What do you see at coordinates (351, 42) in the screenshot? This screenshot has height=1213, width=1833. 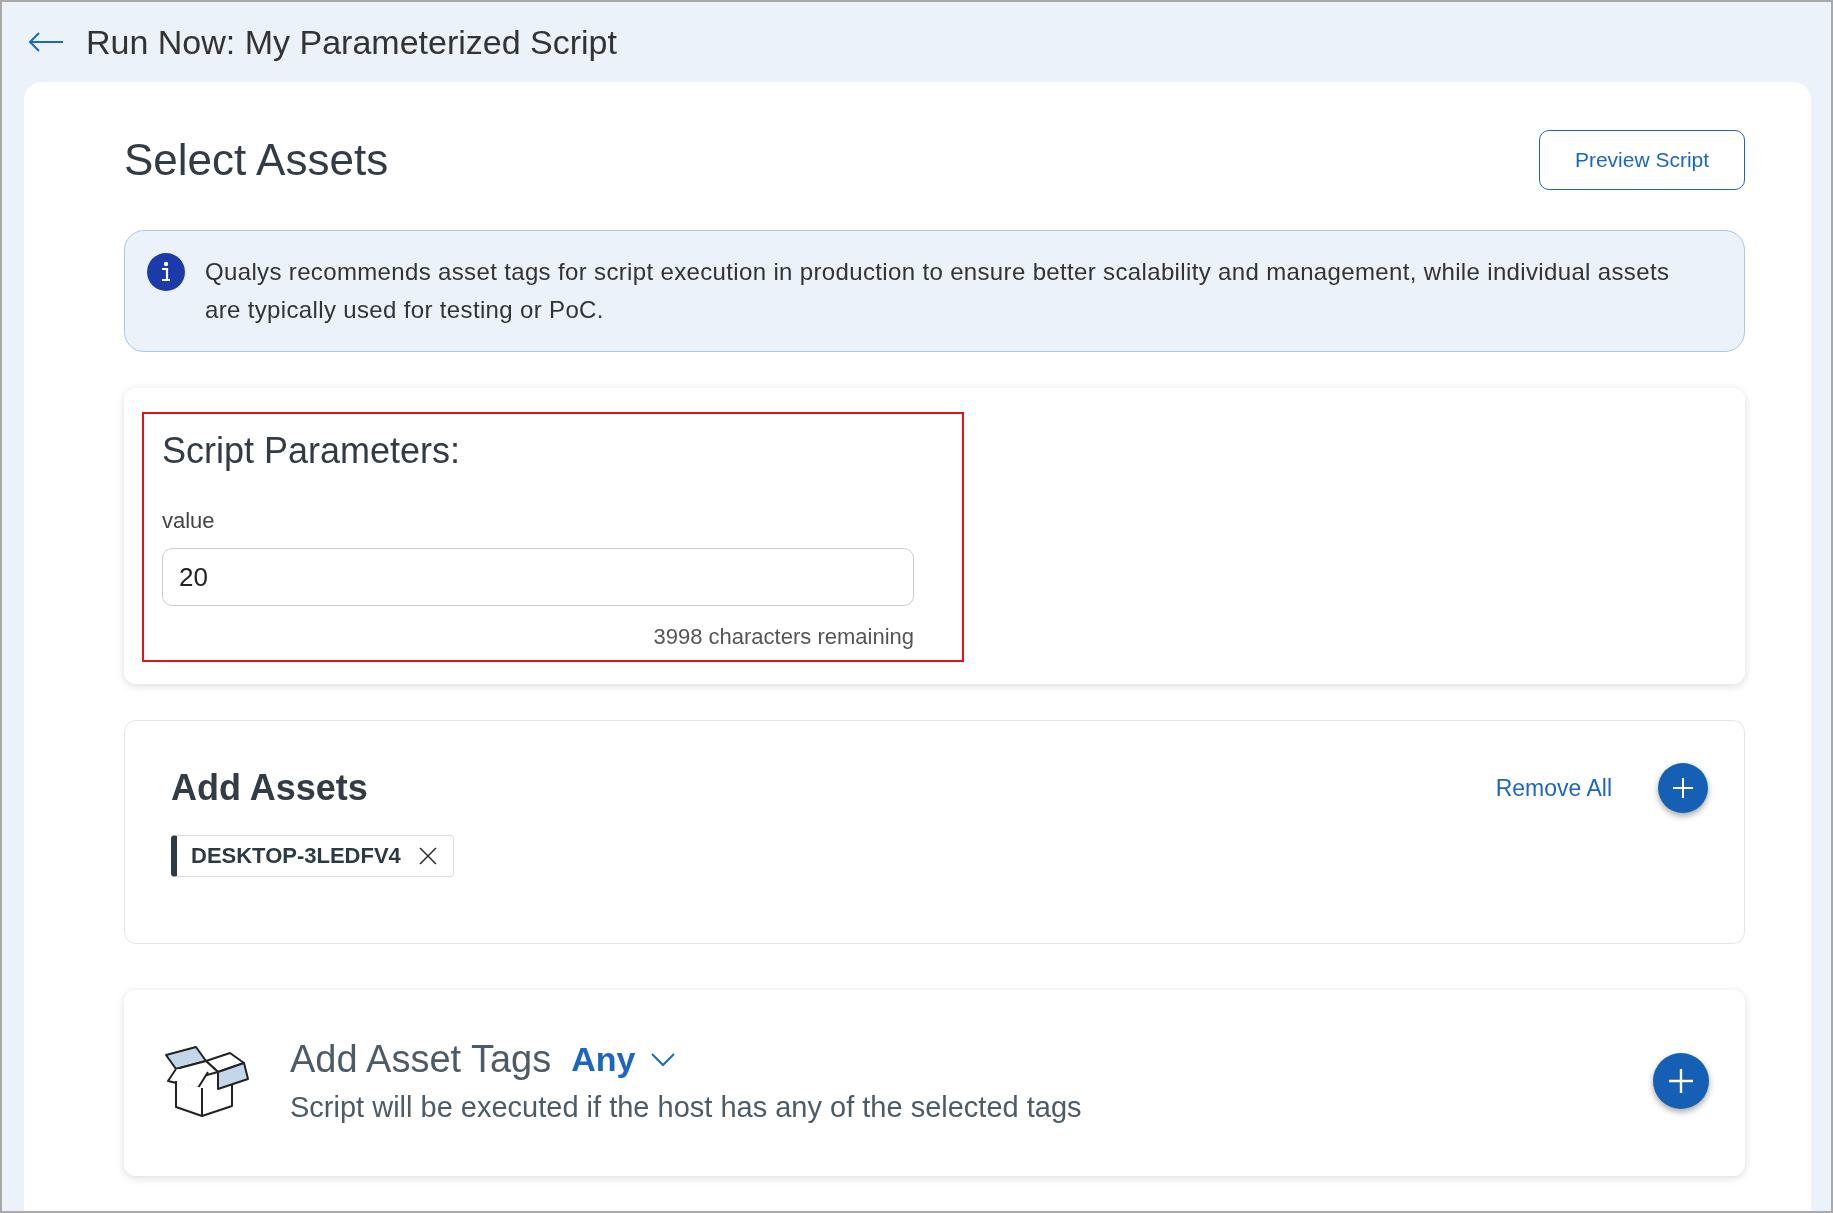 I see `page-header-title: Run Now: My Parameterized Script` at bounding box center [351, 42].